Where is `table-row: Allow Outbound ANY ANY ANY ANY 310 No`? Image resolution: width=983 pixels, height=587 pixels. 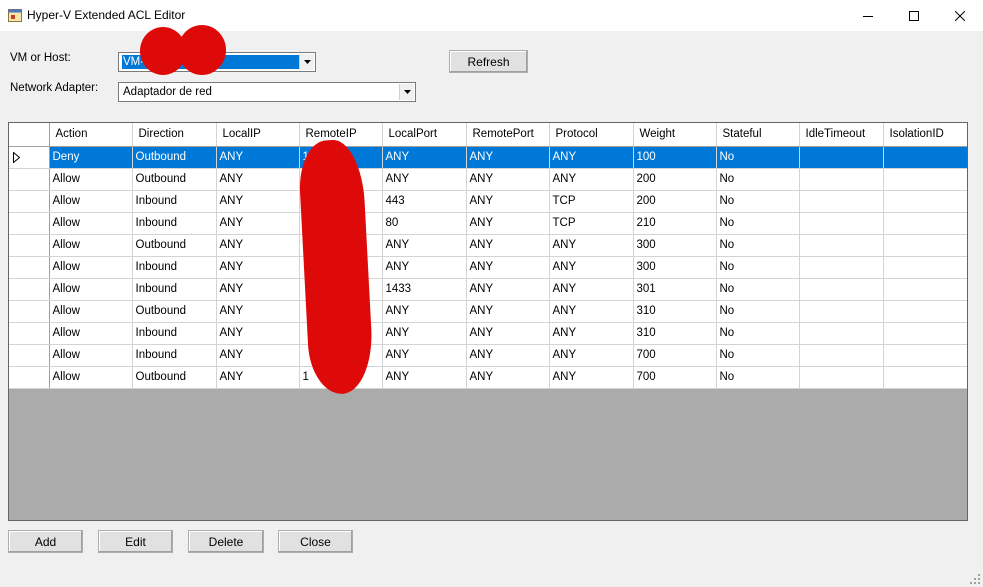
table-row: Allow Outbound ANY ANY ANY ANY 310 No is located at coordinates (488, 311).